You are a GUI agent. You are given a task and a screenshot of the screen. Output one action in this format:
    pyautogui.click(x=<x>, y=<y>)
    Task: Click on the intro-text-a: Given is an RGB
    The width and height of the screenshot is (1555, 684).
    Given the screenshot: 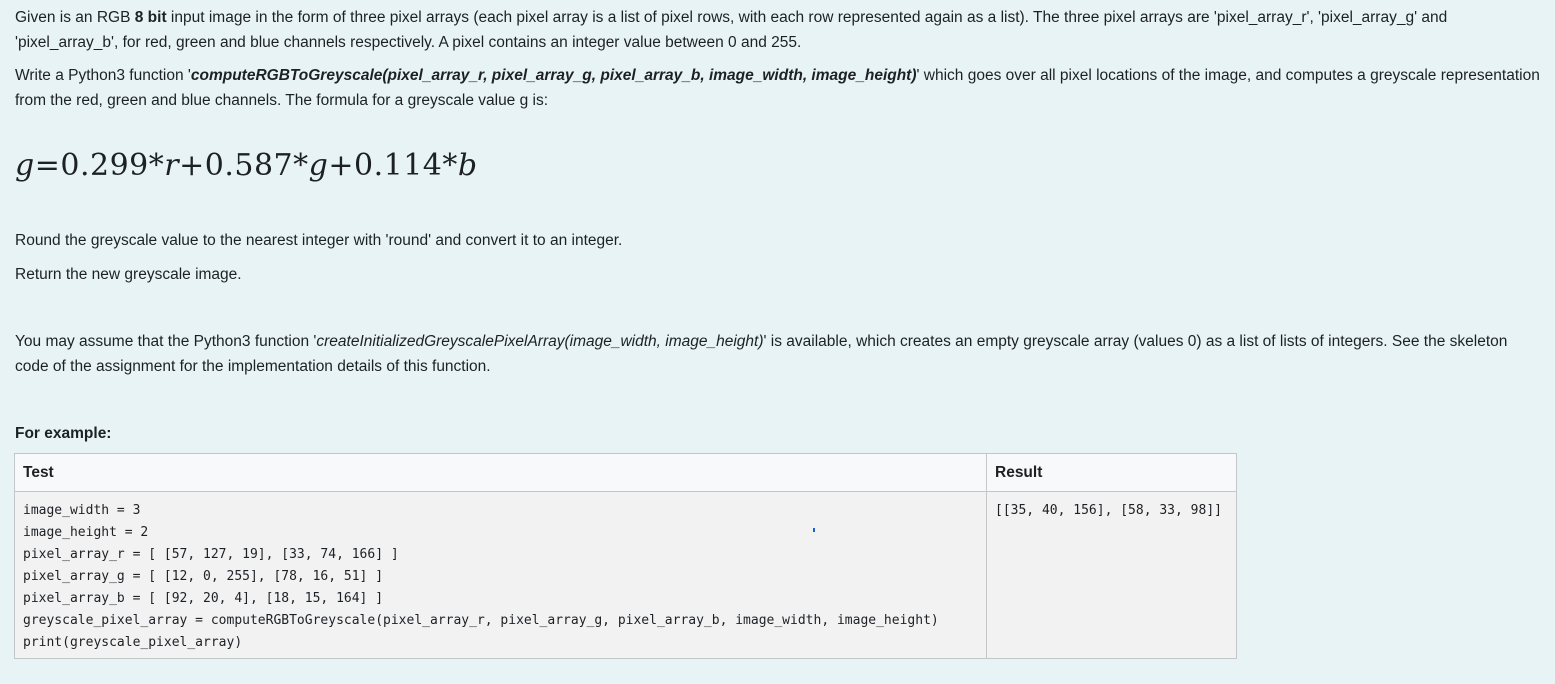 What is the action you would take?
    pyautogui.click(x=75, y=17)
    